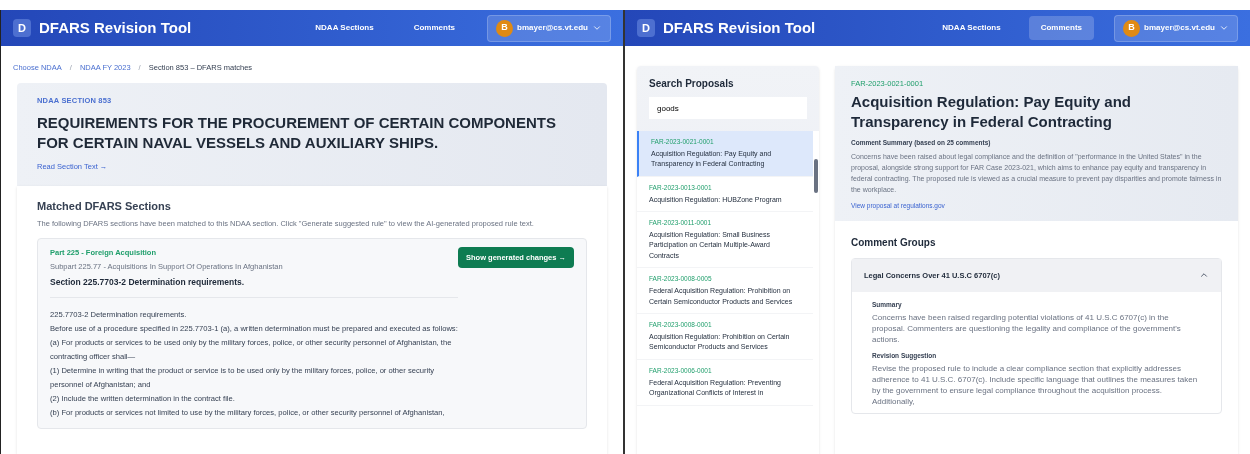 Image resolution: width=1250 pixels, height=454 pixels. Describe the element at coordinates (104, 206) in the screenshot. I see `matched-heading: Matched DFARS Sections` at that location.